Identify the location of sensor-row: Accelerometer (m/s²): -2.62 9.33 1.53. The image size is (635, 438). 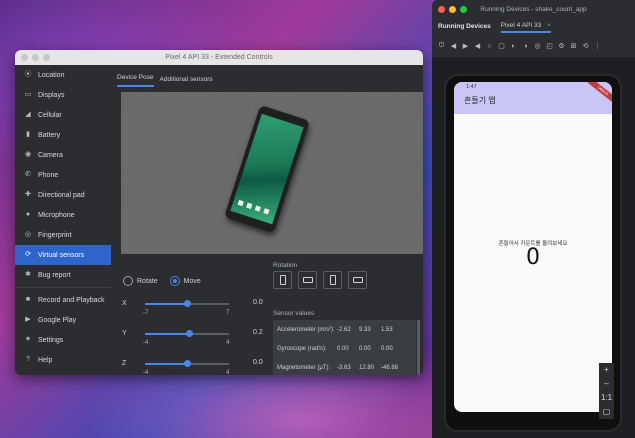
(344, 329).